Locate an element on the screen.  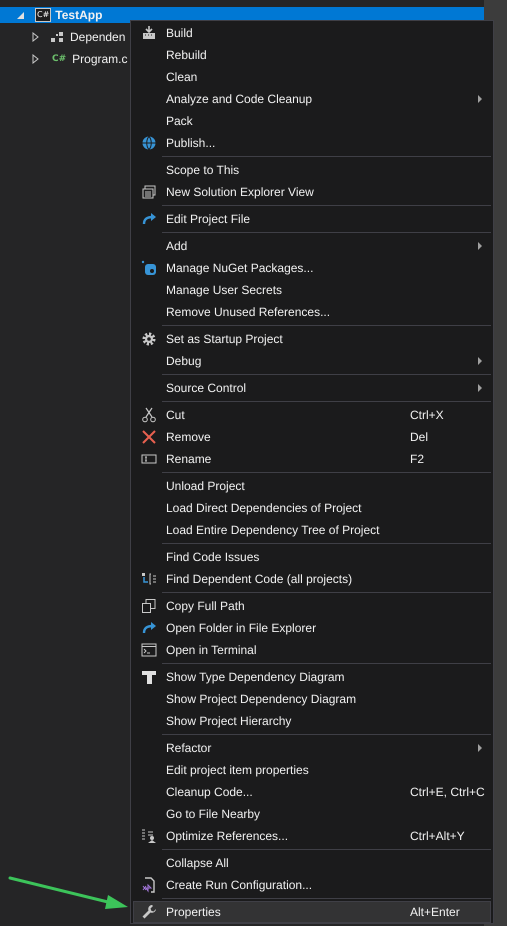
list-person-icon is located at coordinates (149, 836).